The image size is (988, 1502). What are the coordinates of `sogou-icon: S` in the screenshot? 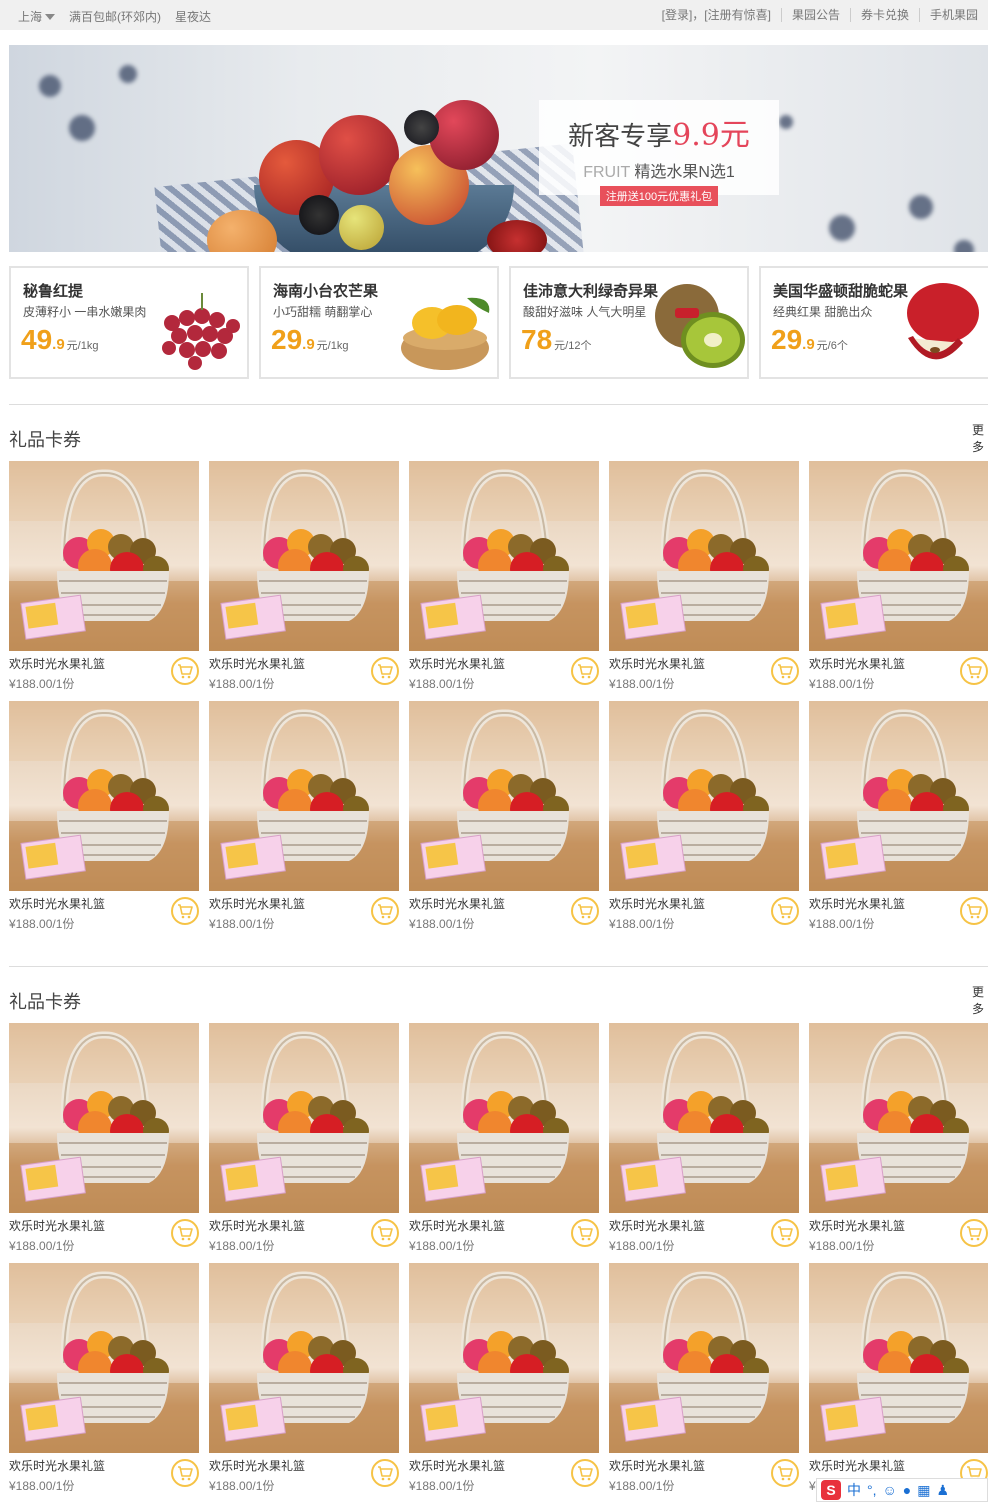 It's located at (831, 1490).